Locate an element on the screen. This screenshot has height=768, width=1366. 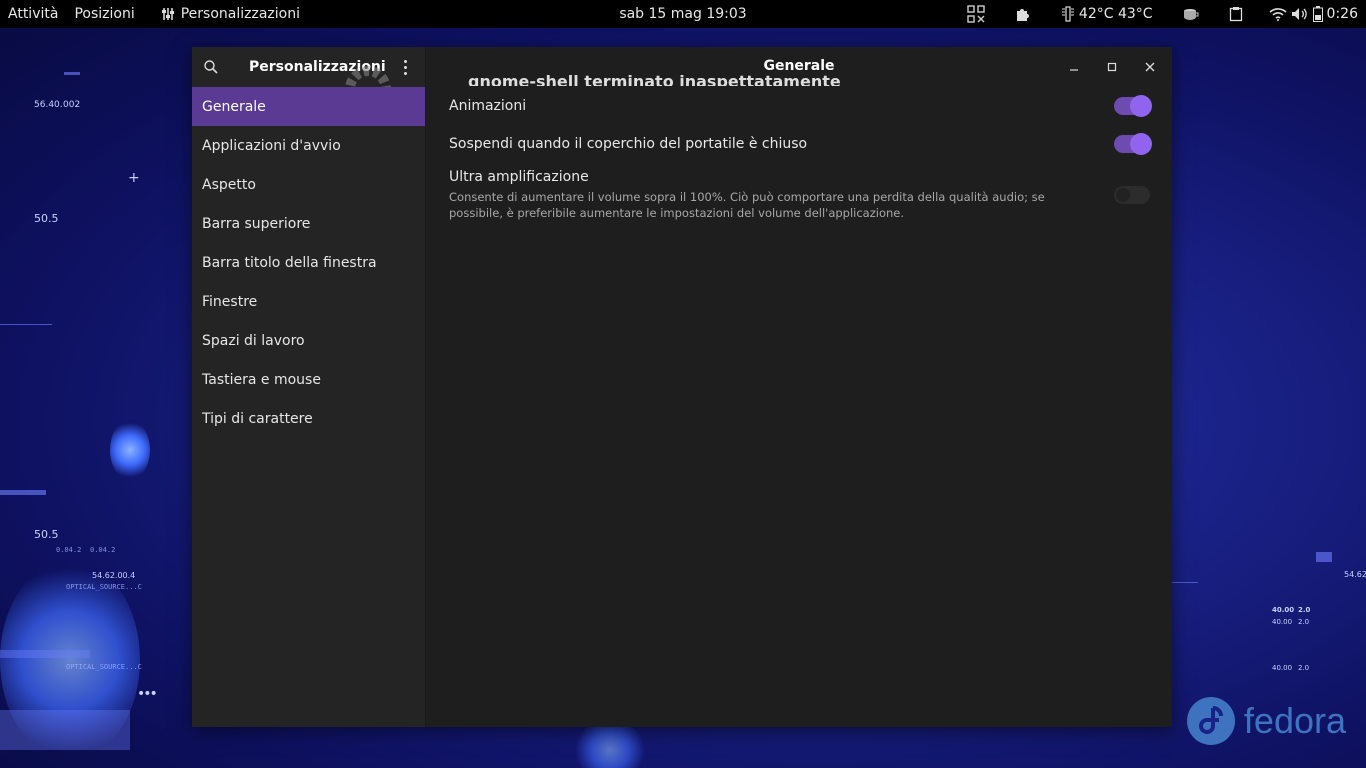
puzzle-icon is located at coordinates (1022, 15).